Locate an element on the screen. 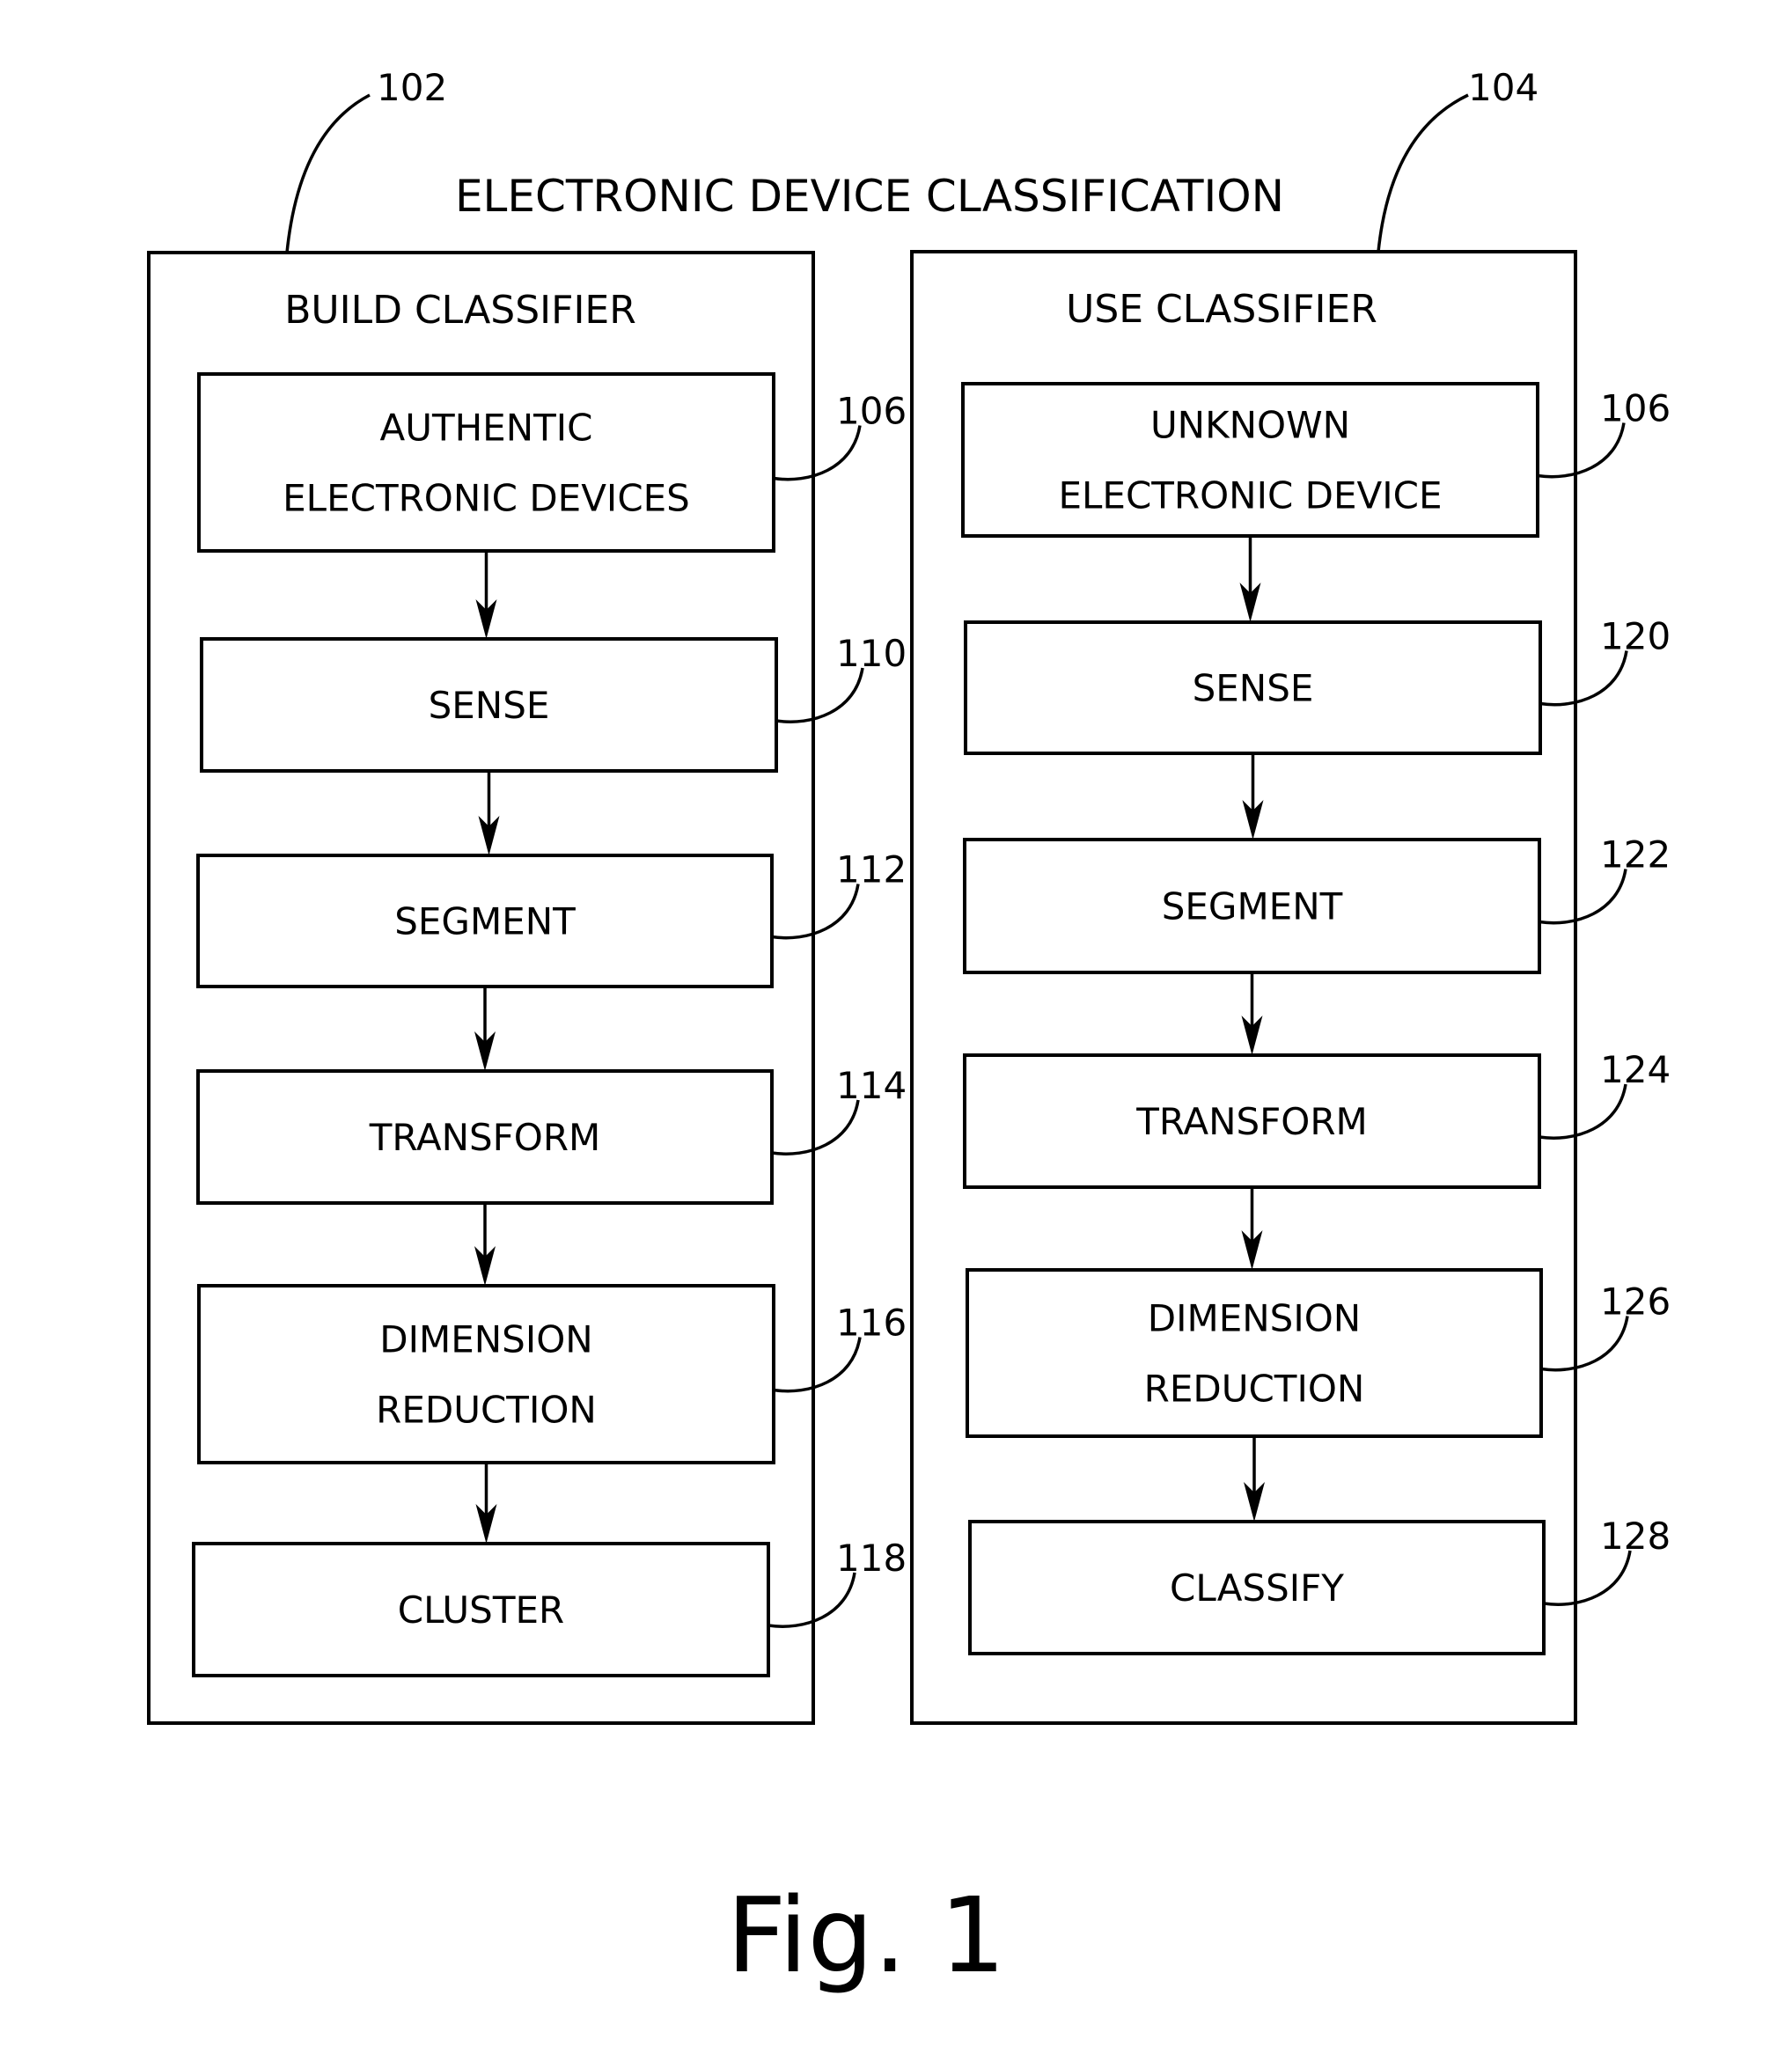 Image resolution: width=1792 pixels, height=2054 pixels. step-label: CLASSIFY is located at coordinates (1257, 1588).